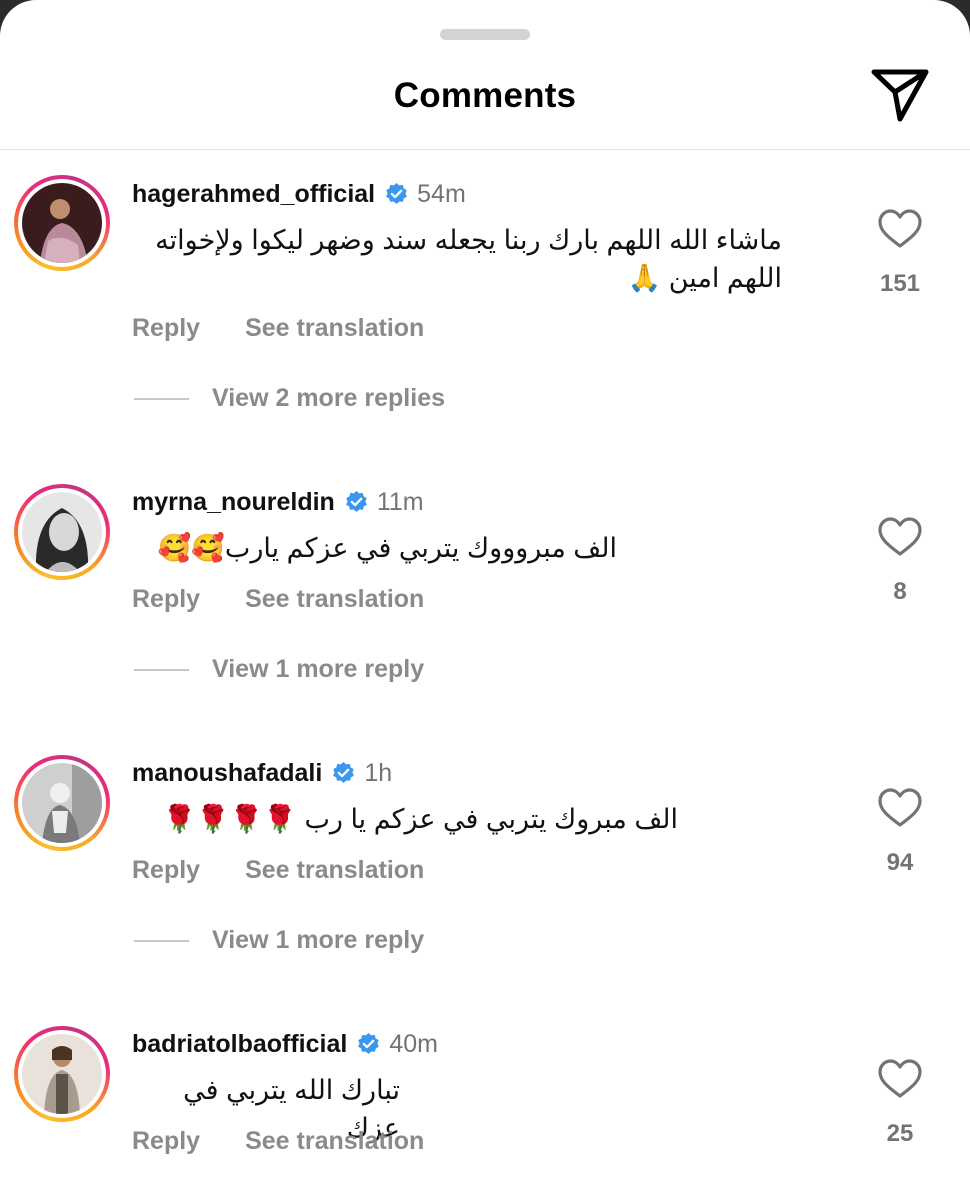  I want to click on comment-timestamp: 1h, so click(378, 773).